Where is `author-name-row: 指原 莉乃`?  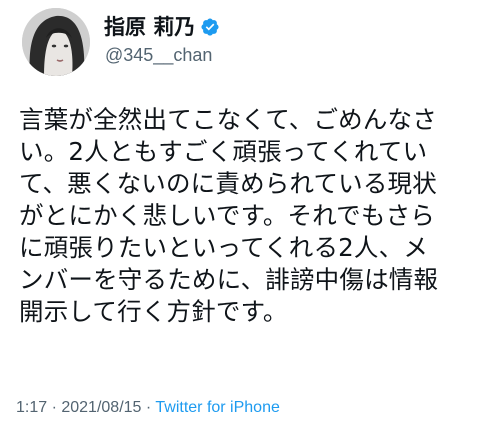 author-name-row: 指原 莉乃 is located at coordinates (162, 27).